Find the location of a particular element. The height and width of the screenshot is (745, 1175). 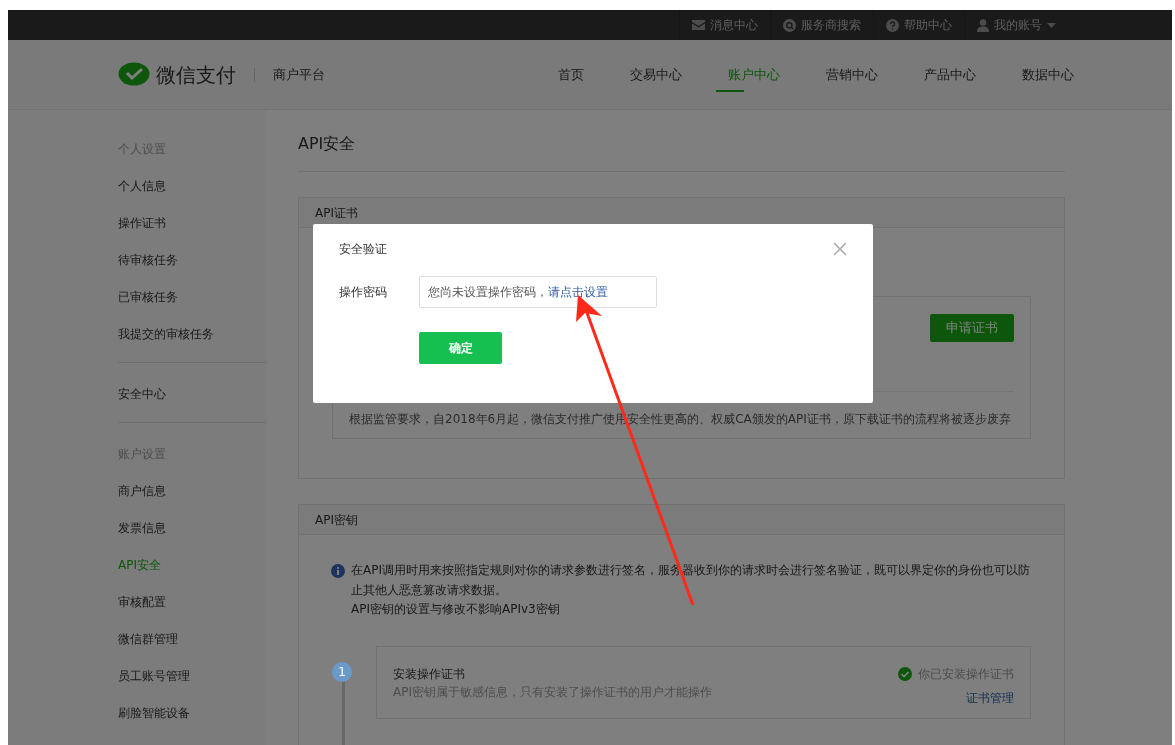

help-icon is located at coordinates (892, 25).